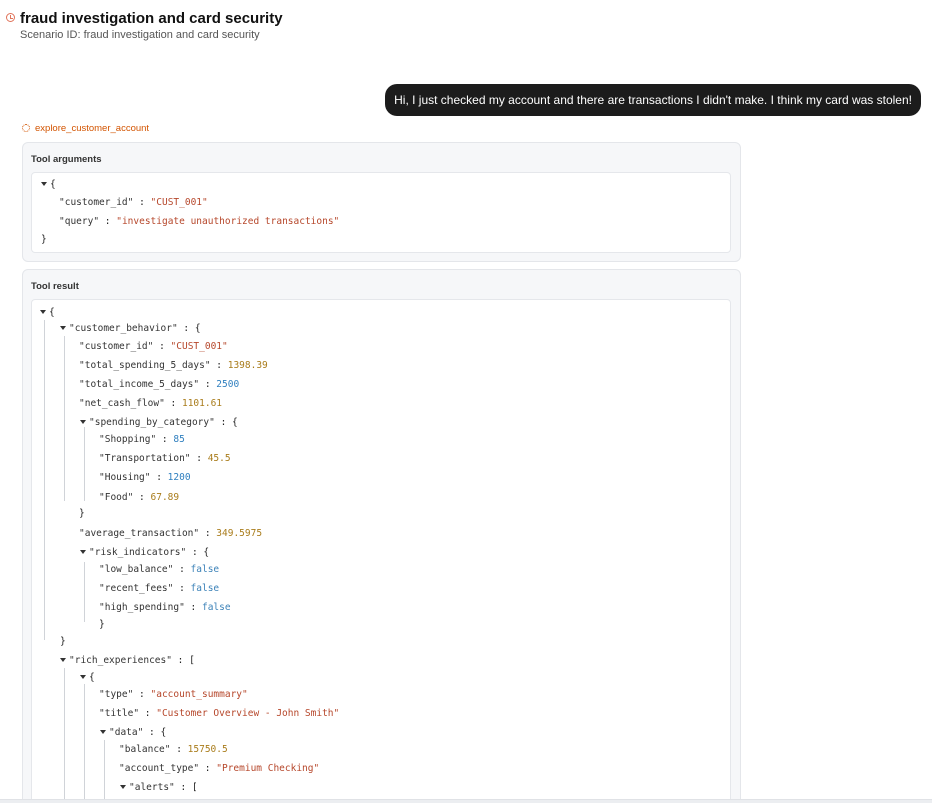 This screenshot has width=932, height=803. What do you see at coordinates (173, 365) in the screenshot?
I see `json-entry: "total_spending_5_days" : 1398.39` at bounding box center [173, 365].